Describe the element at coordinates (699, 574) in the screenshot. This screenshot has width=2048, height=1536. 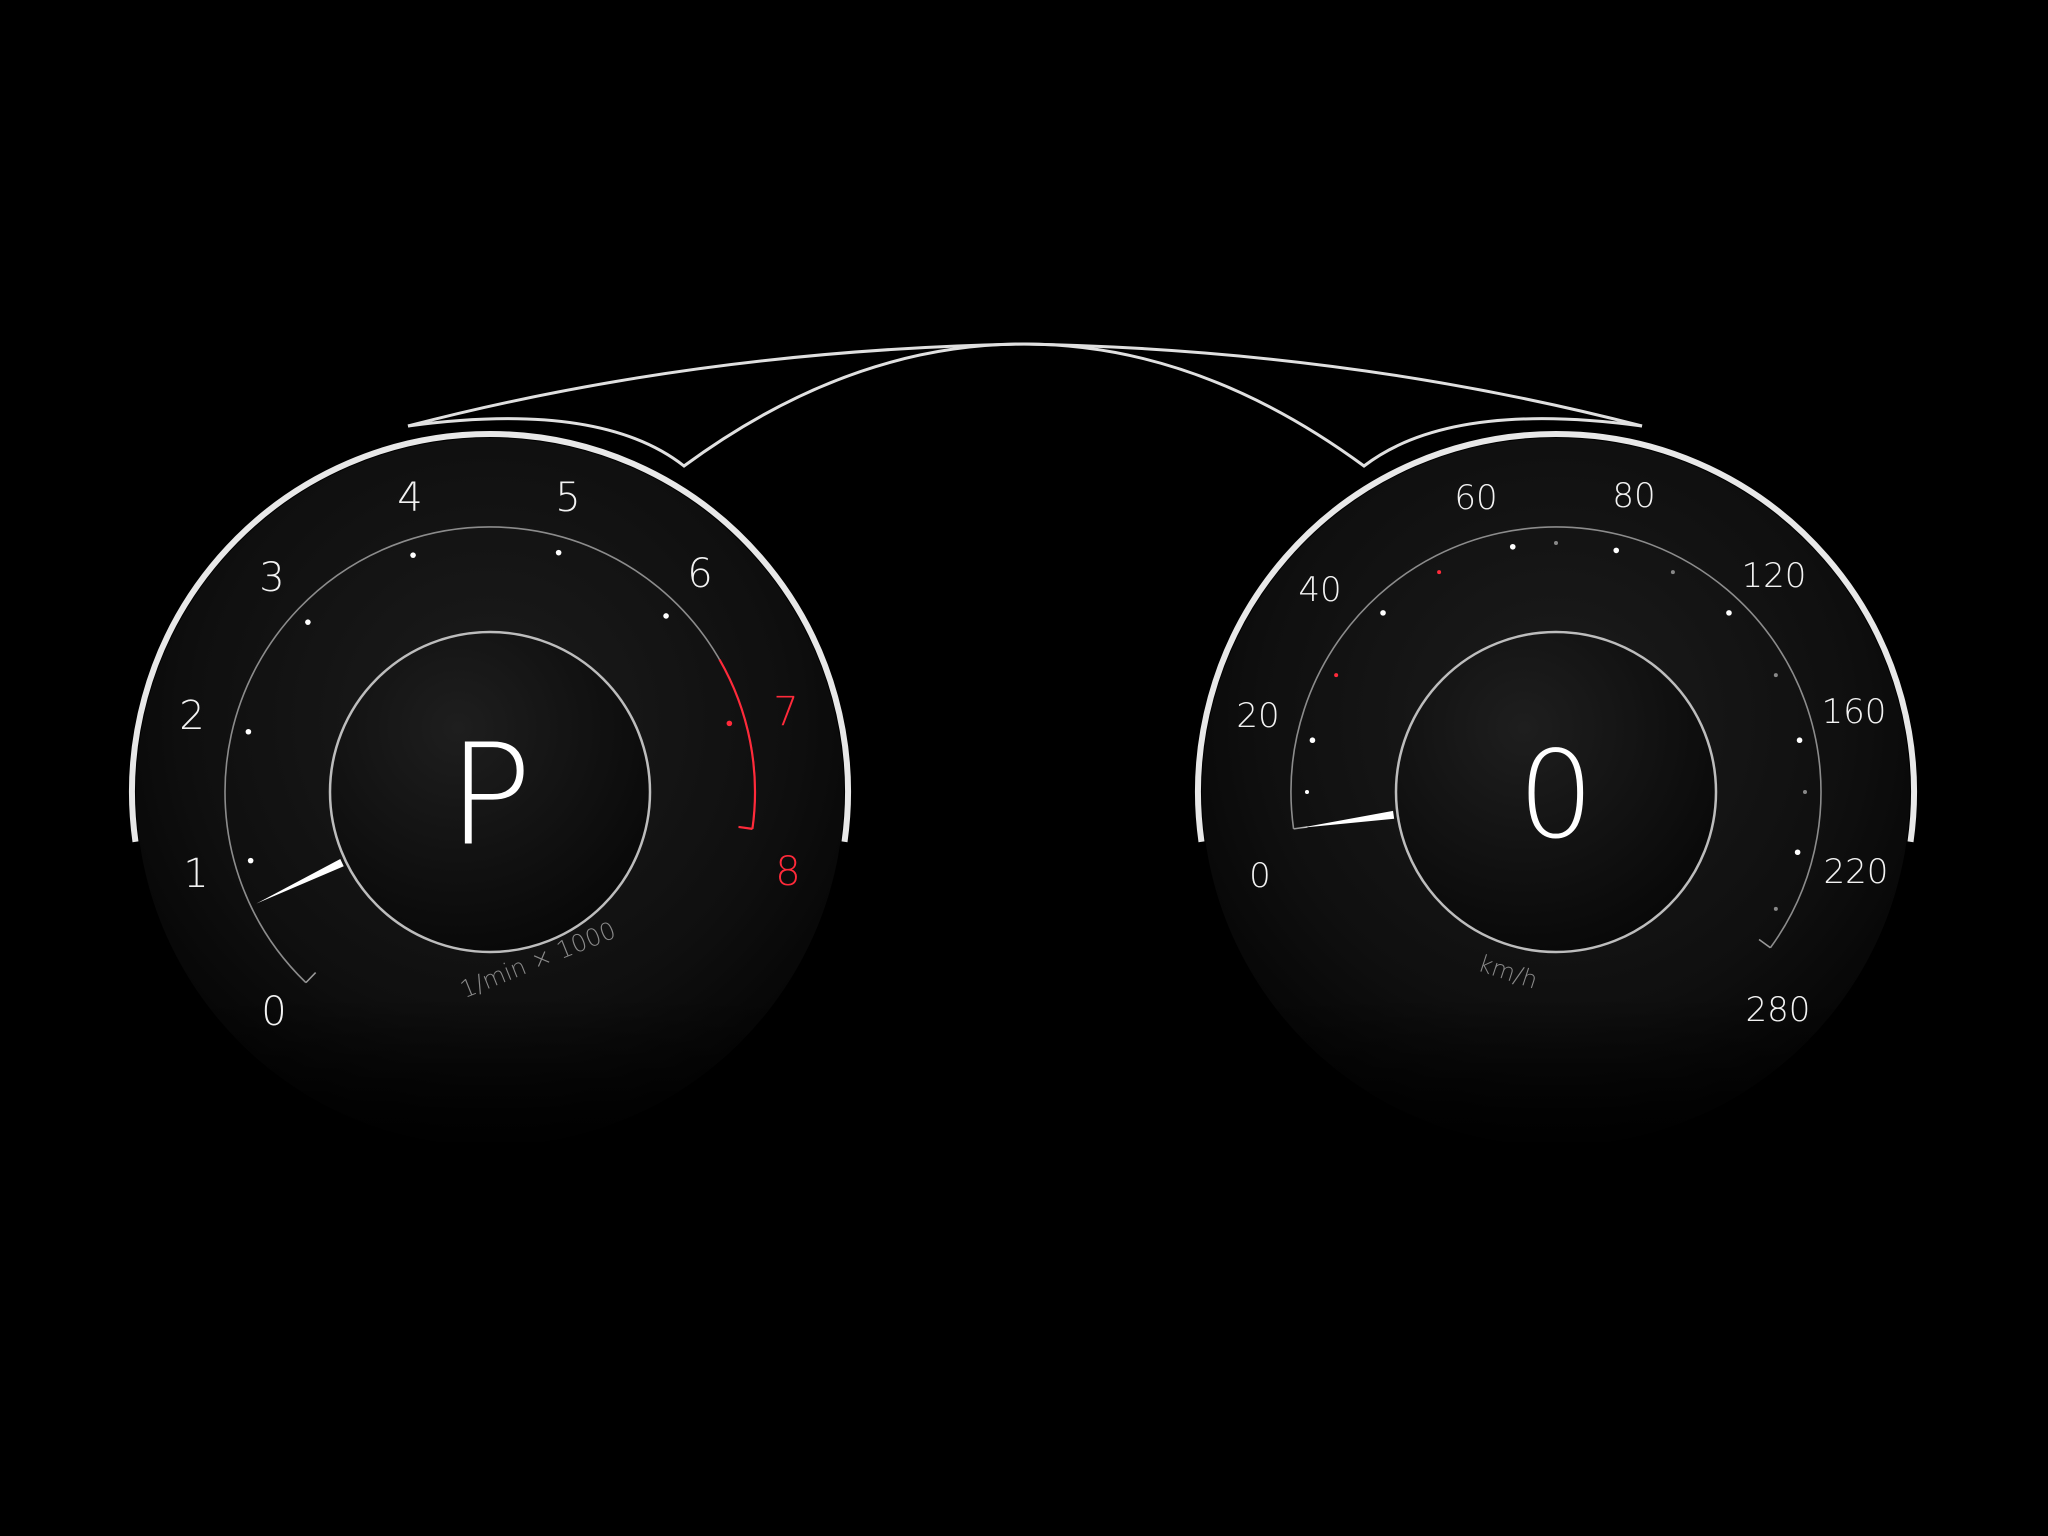
I see `tacho-tick-label: 6` at that location.